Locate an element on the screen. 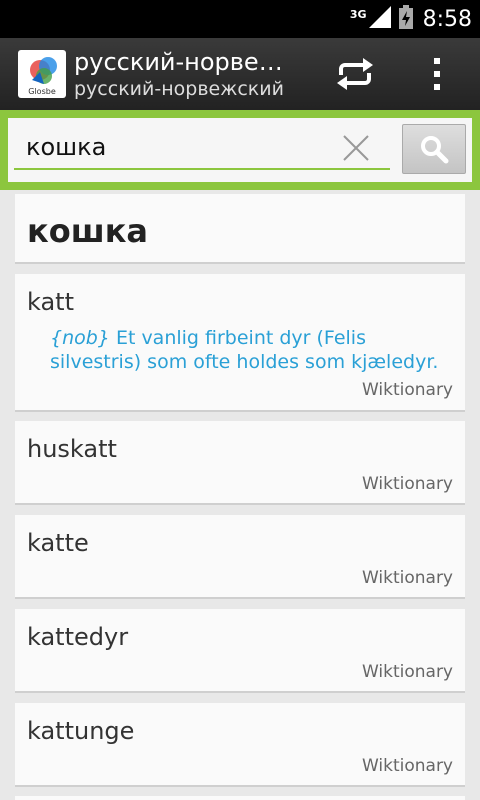  close-icon is located at coordinates (356, 148).